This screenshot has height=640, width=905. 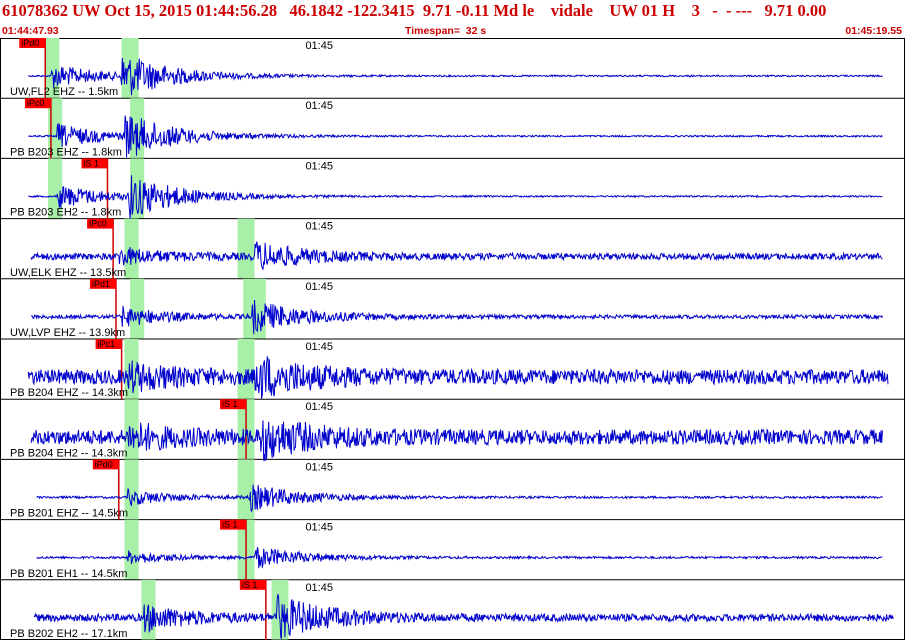 I want to click on station-label: UW,LVP EHZ -- 13.9km, so click(x=67, y=333).